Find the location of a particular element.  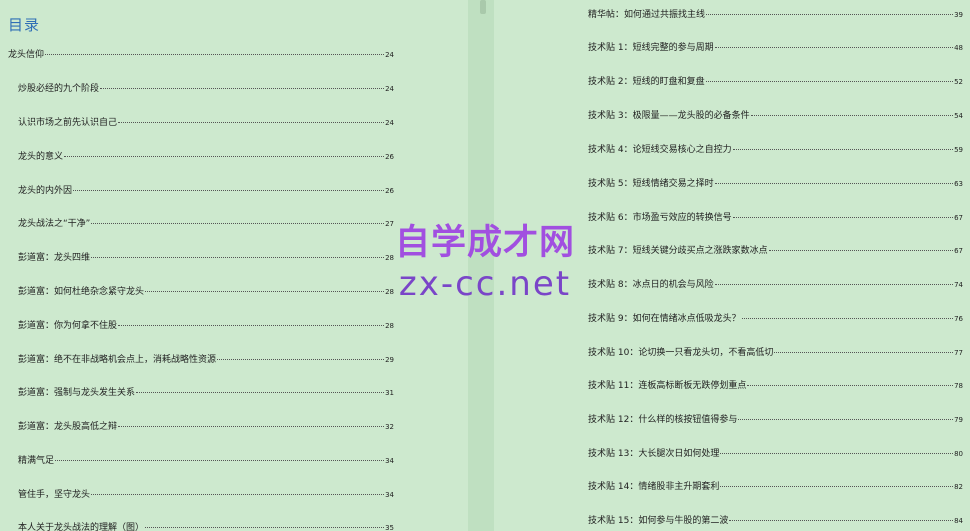

toc-entry: 认识市场之前先认识自己 24 is located at coordinates (206, 122).